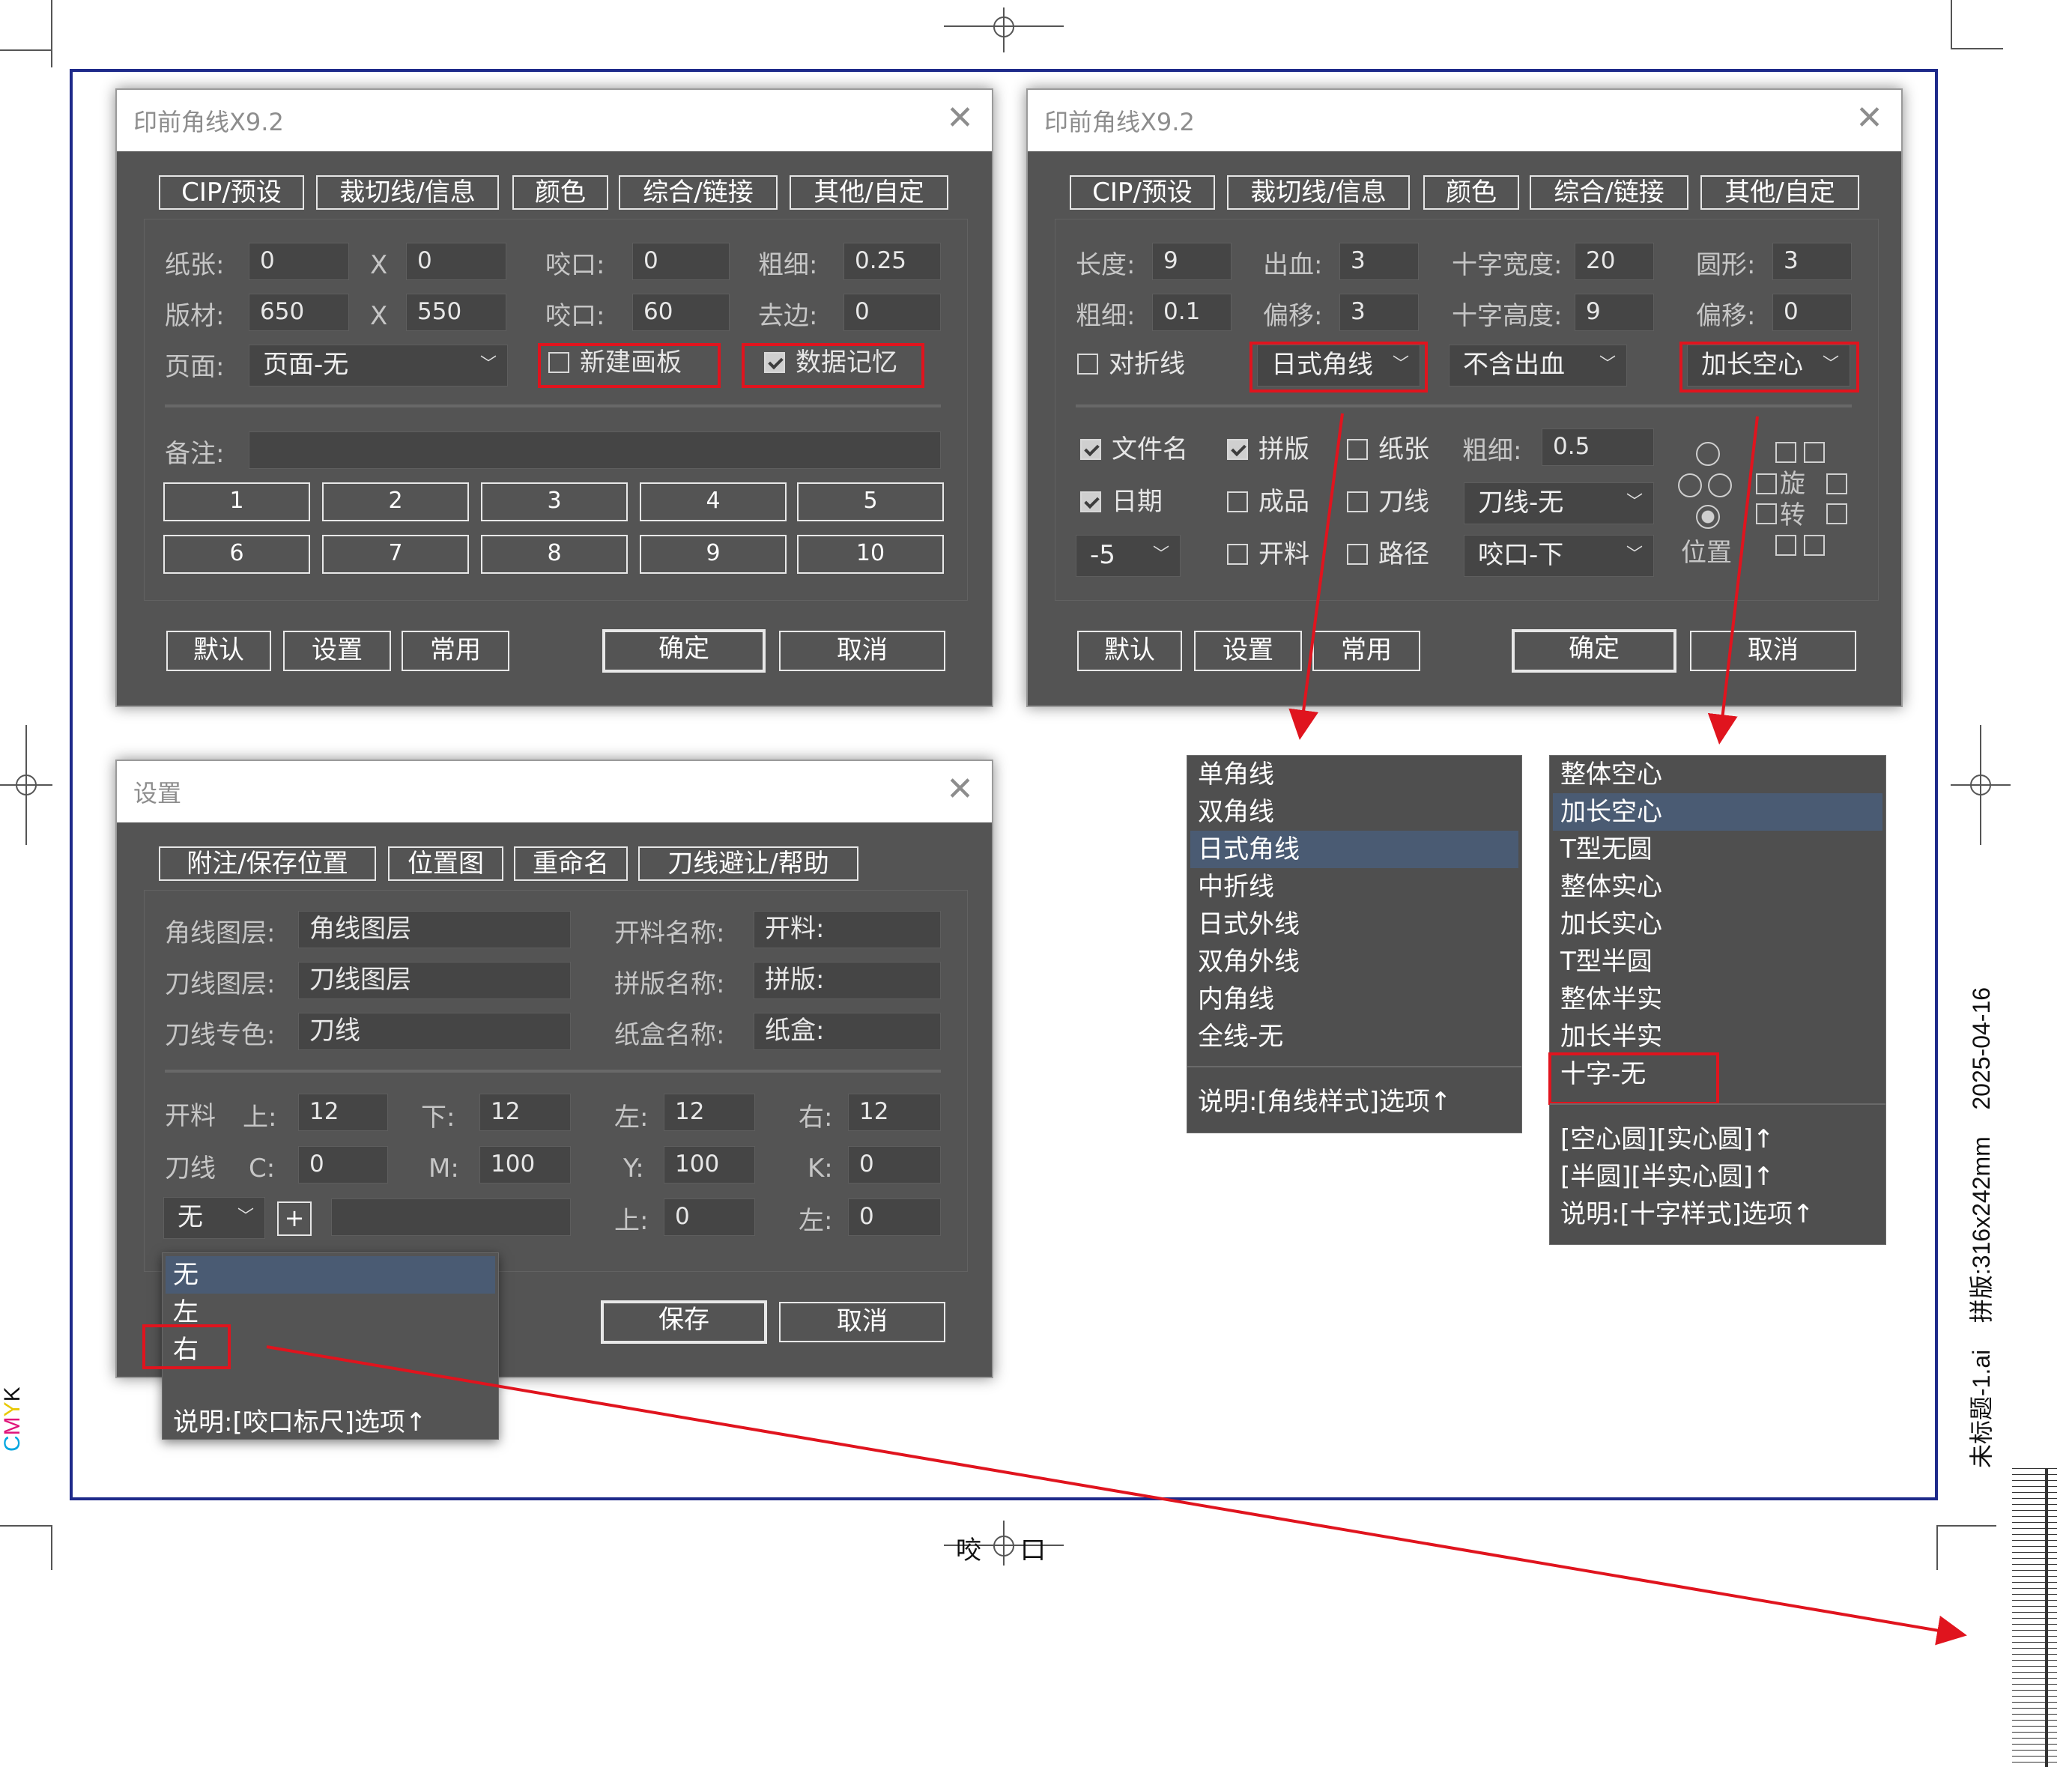  Describe the element at coordinates (1316, 576) in the screenshot. I see `arrow-corner-style` at that location.